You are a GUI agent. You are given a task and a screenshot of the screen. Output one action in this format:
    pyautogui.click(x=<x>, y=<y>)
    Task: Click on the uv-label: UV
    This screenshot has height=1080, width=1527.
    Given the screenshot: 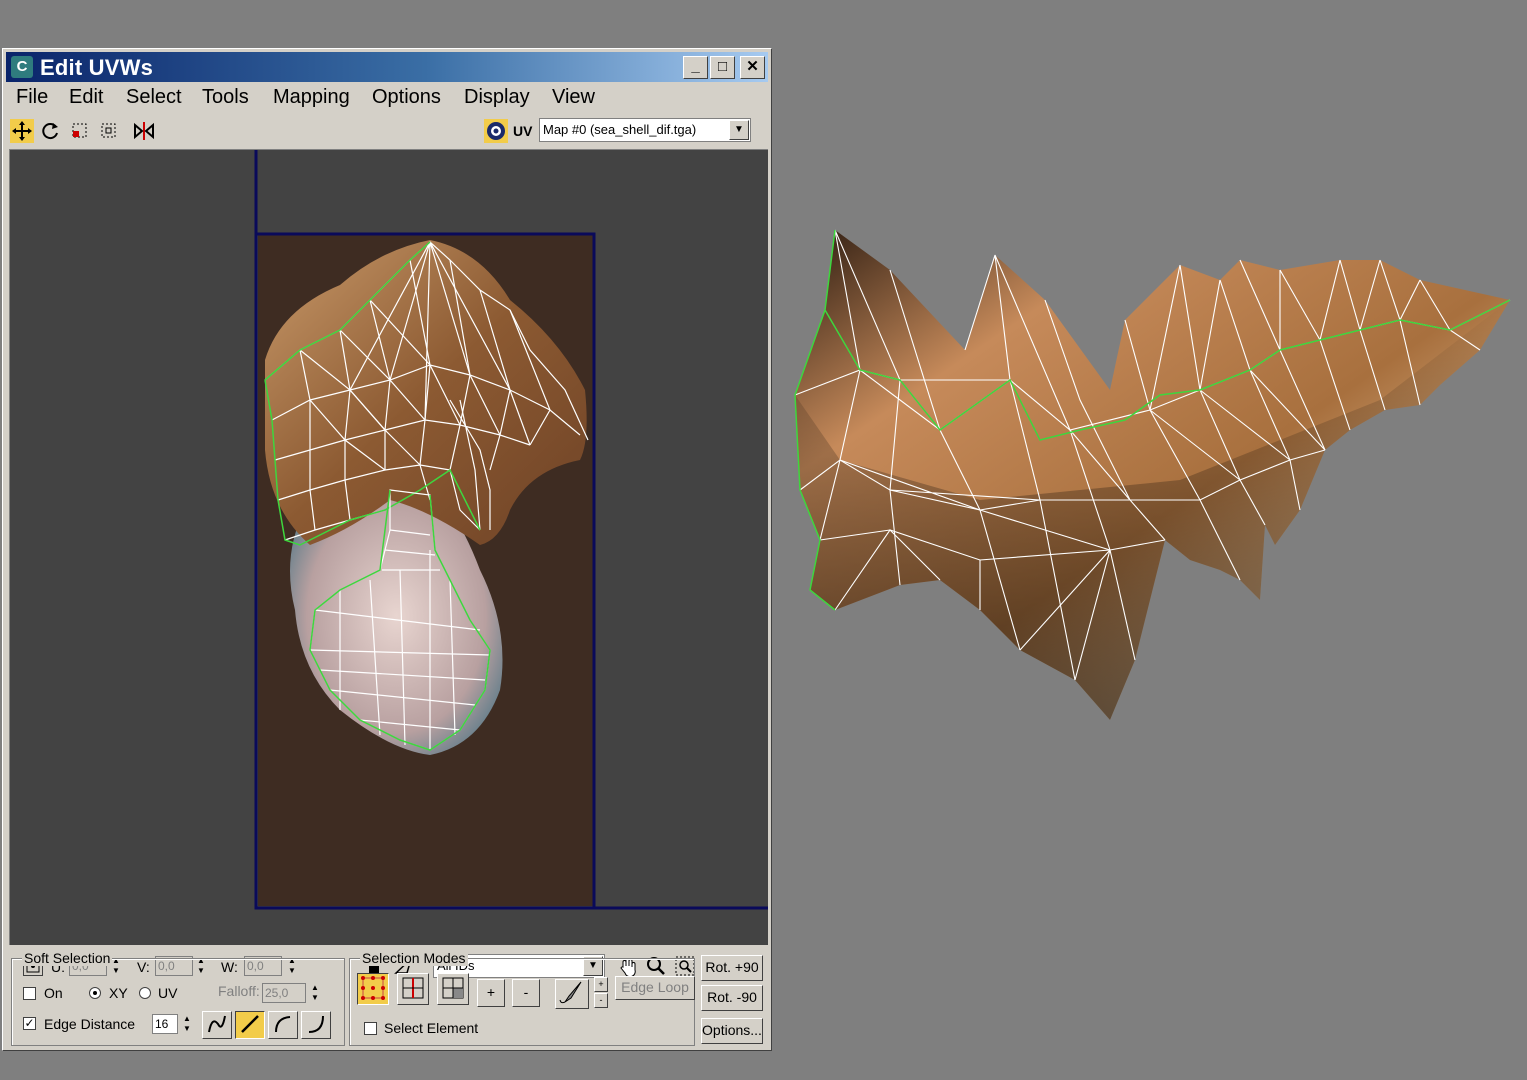 What is the action you would take?
    pyautogui.click(x=523, y=131)
    